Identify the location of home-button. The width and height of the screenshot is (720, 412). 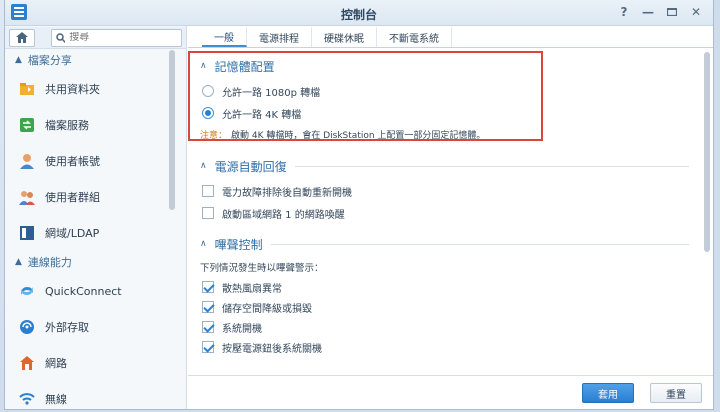
(22, 37).